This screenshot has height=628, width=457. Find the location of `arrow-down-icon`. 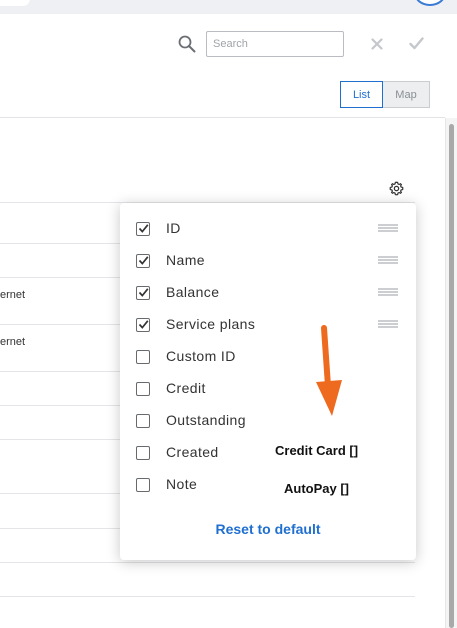

arrow-down-icon is located at coordinates (329, 370).